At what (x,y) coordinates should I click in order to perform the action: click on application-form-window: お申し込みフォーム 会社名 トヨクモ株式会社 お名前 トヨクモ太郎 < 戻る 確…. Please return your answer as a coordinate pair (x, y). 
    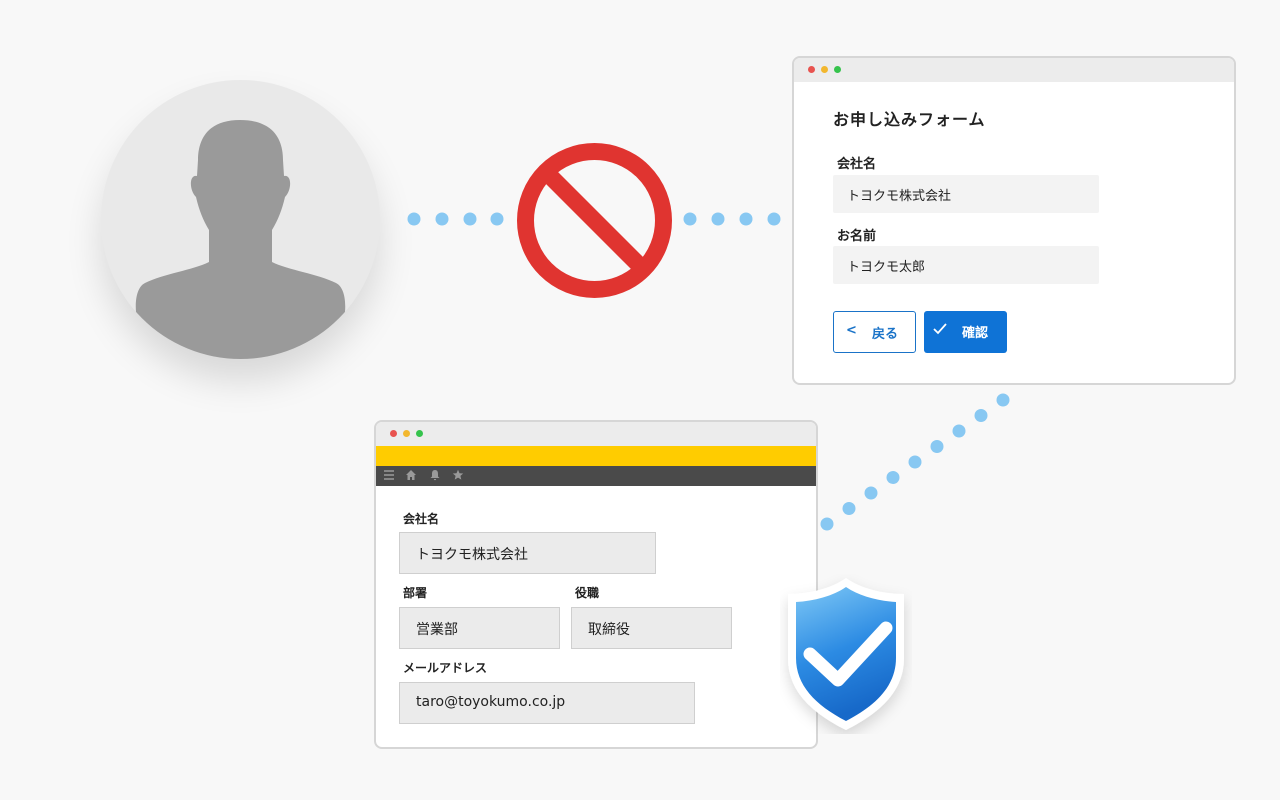
    Looking at the image, I should click on (1014, 220).